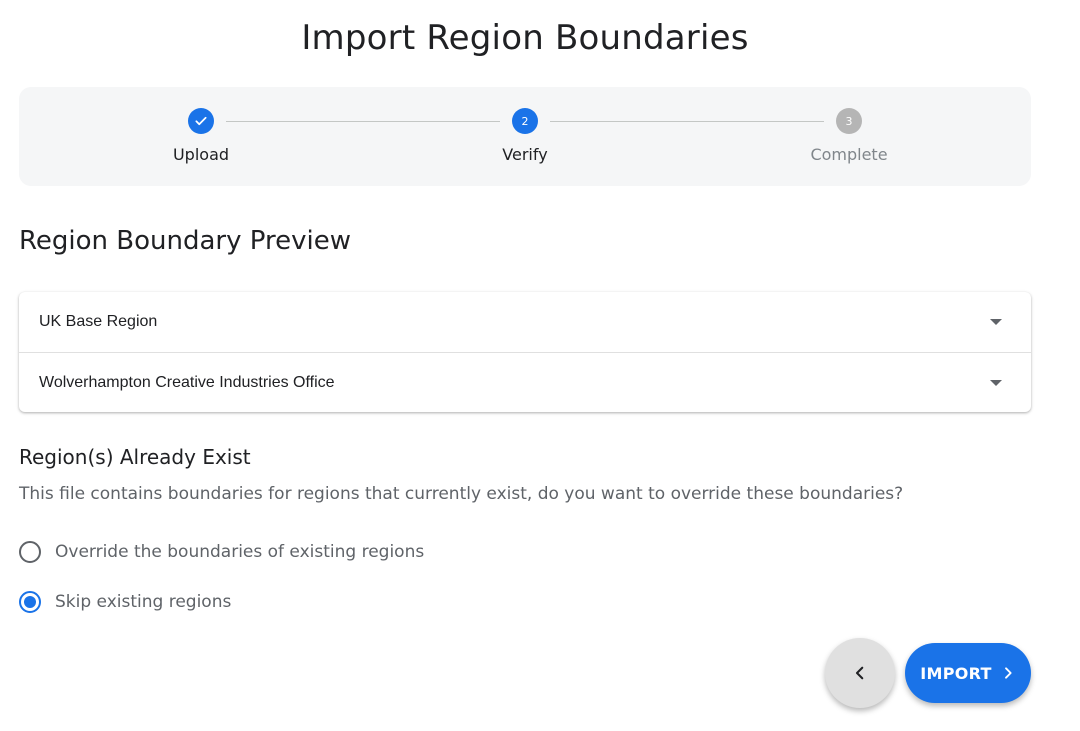 The width and height of the screenshot is (1080, 731). What do you see at coordinates (30, 552) in the screenshot?
I see `override-radio` at bounding box center [30, 552].